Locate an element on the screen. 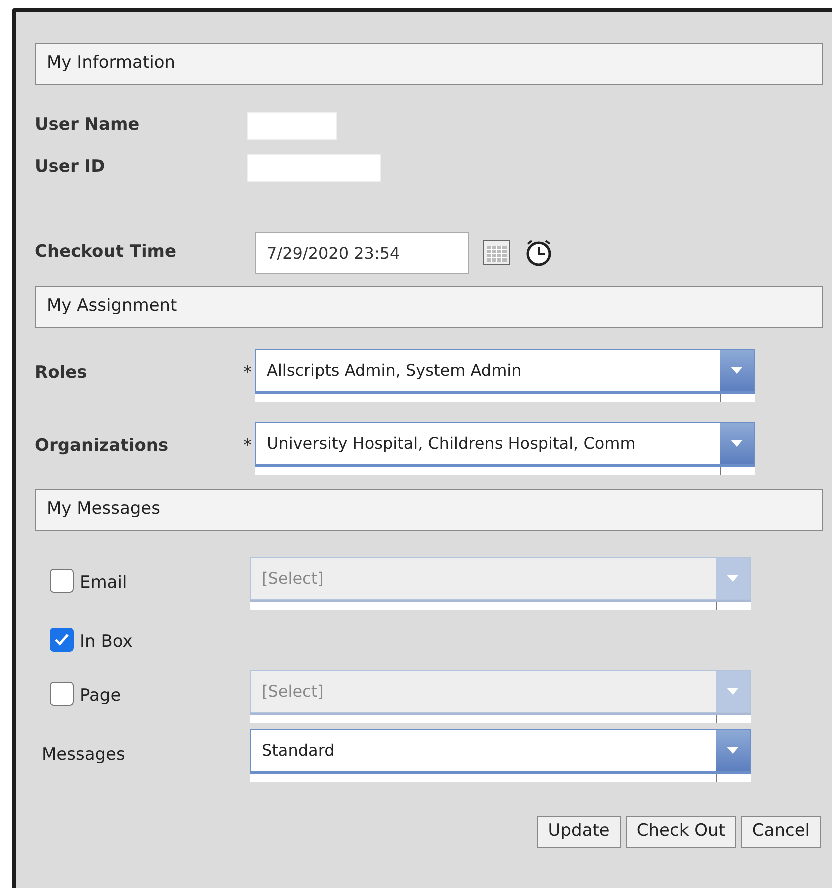 This screenshot has width=832, height=894. field-label: Checkout Time is located at coordinates (106, 252).